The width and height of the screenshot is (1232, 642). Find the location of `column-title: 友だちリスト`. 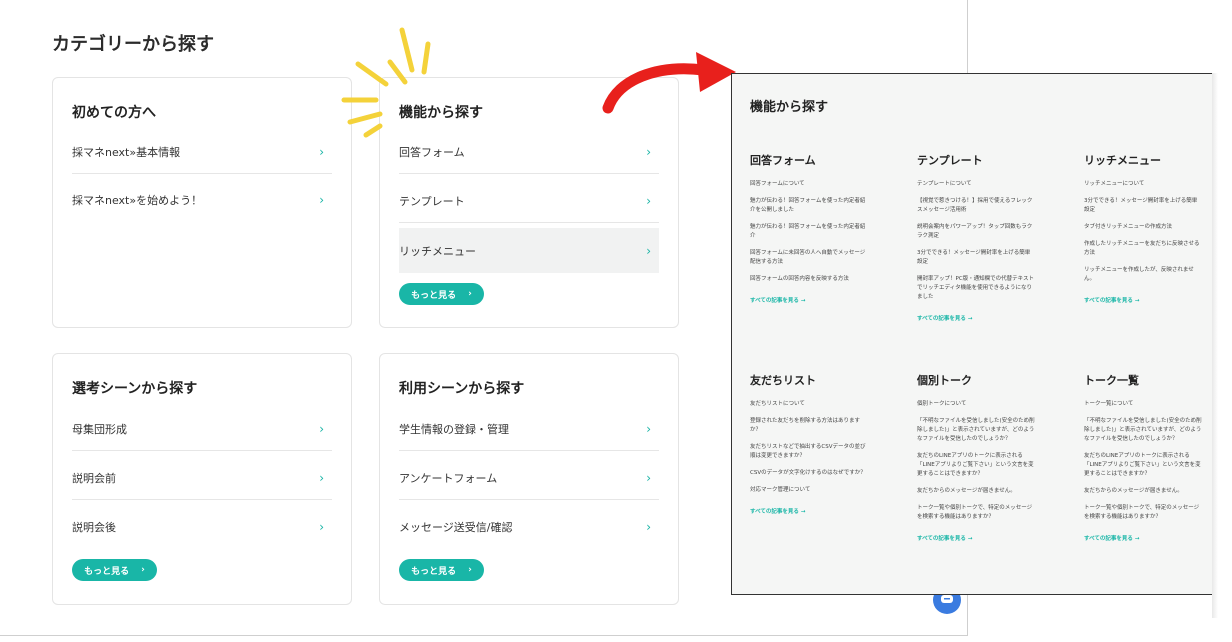

column-title: 友だちリスト is located at coordinates (783, 380).